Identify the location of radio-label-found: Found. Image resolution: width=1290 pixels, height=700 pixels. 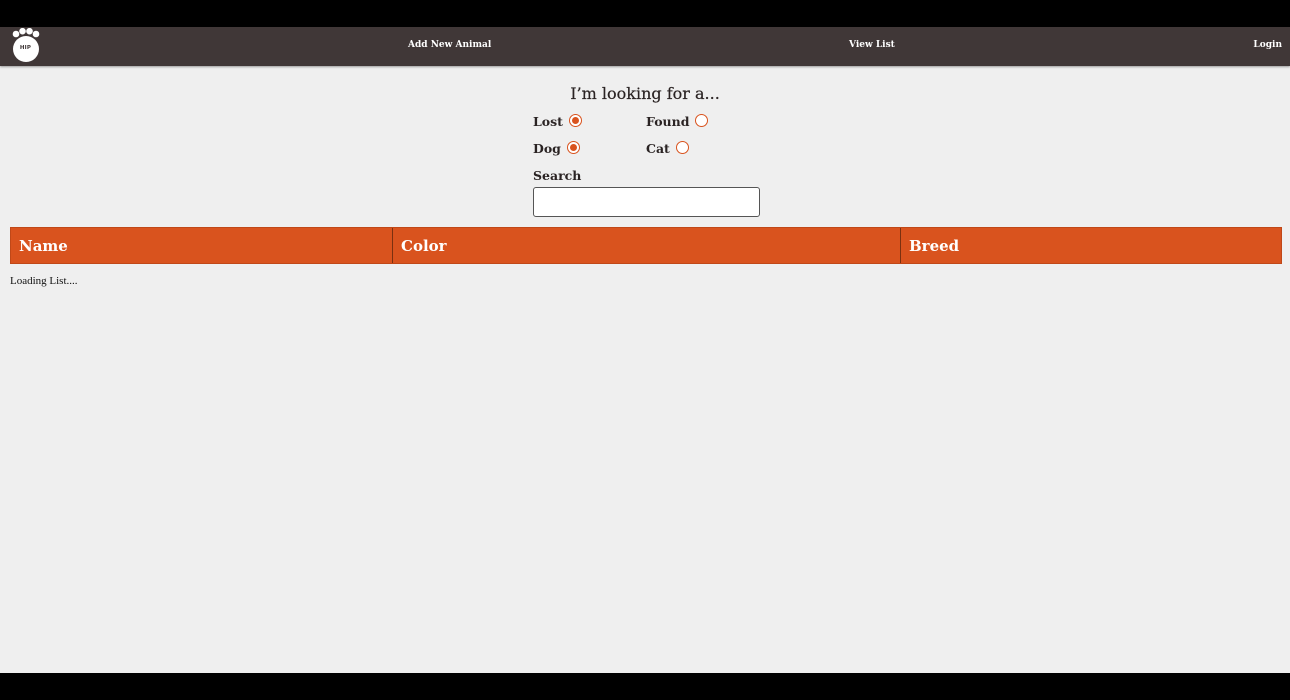
(668, 121).